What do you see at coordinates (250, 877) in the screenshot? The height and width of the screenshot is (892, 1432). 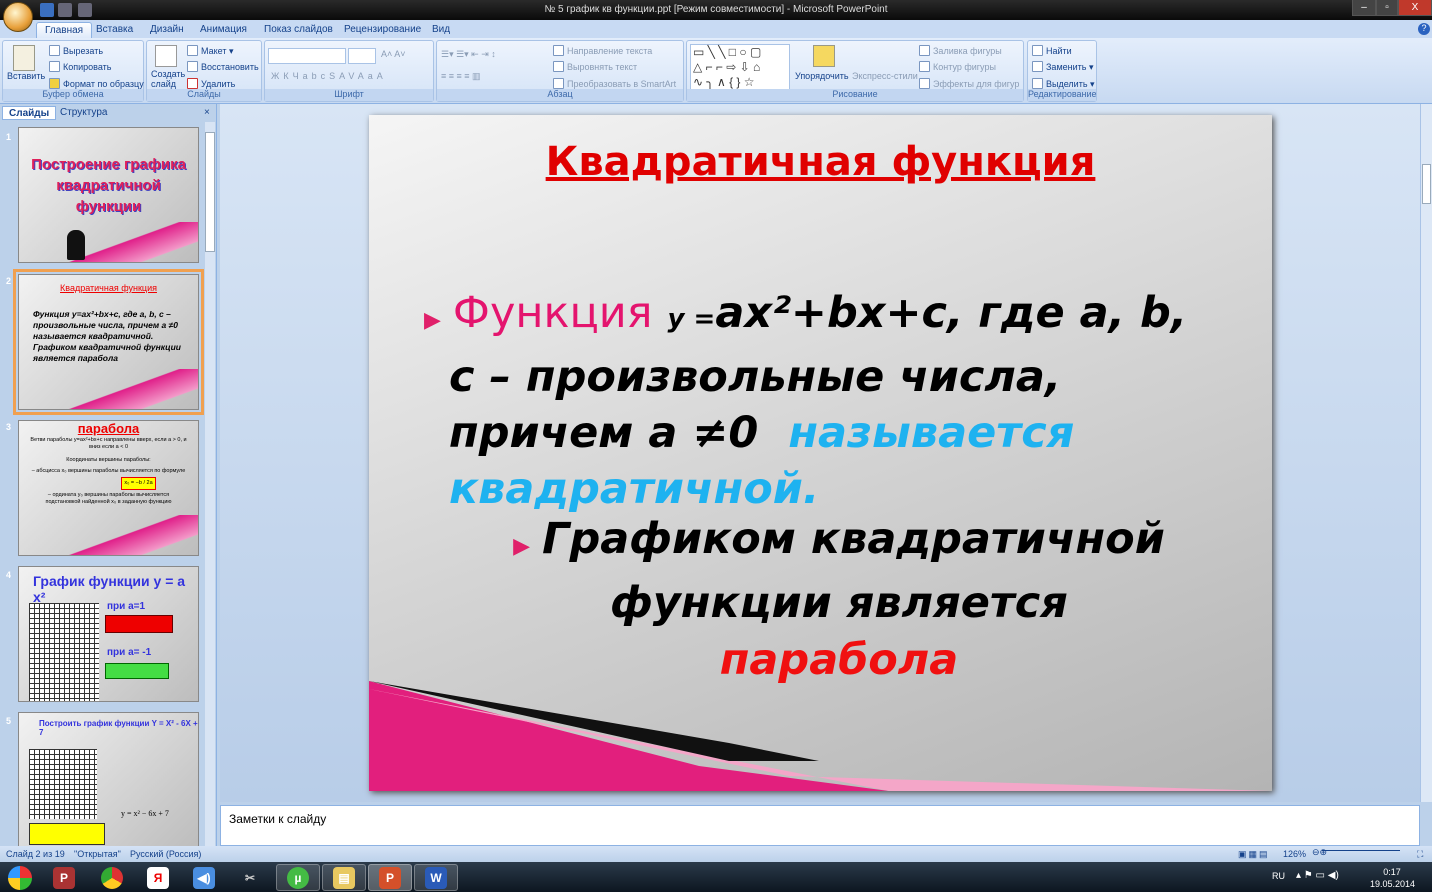 I see `taskbar-scissors: ✂` at bounding box center [250, 877].